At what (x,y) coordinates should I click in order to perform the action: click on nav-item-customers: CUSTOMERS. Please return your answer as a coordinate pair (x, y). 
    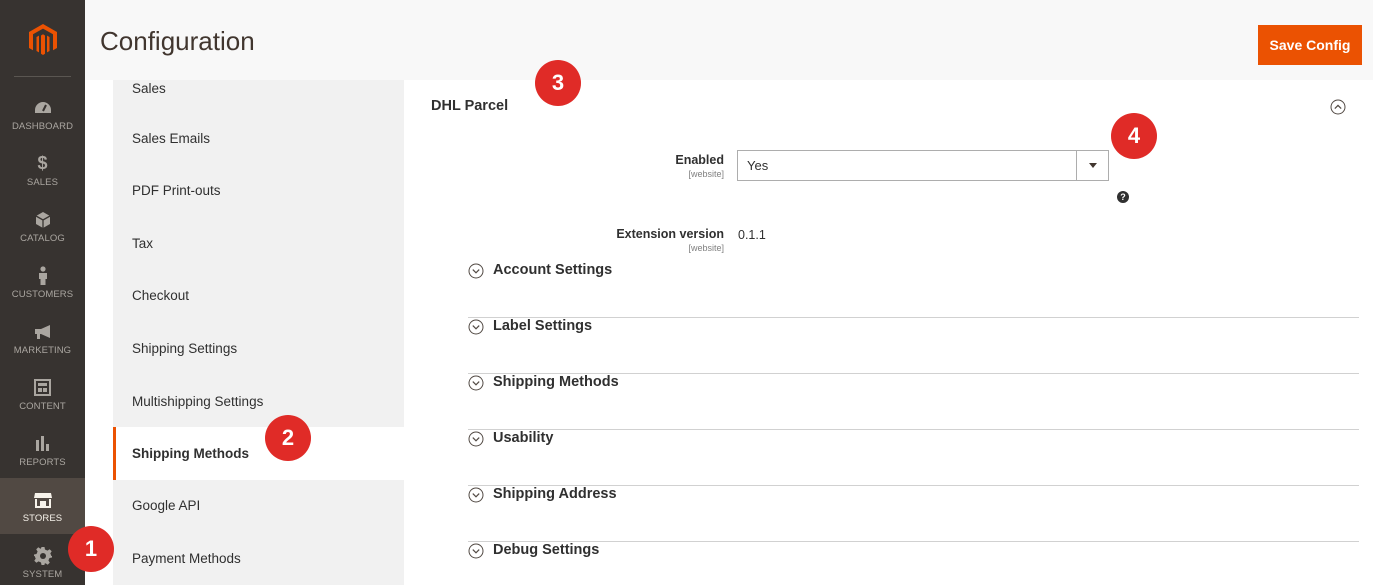
    Looking at the image, I should click on (42, 282).